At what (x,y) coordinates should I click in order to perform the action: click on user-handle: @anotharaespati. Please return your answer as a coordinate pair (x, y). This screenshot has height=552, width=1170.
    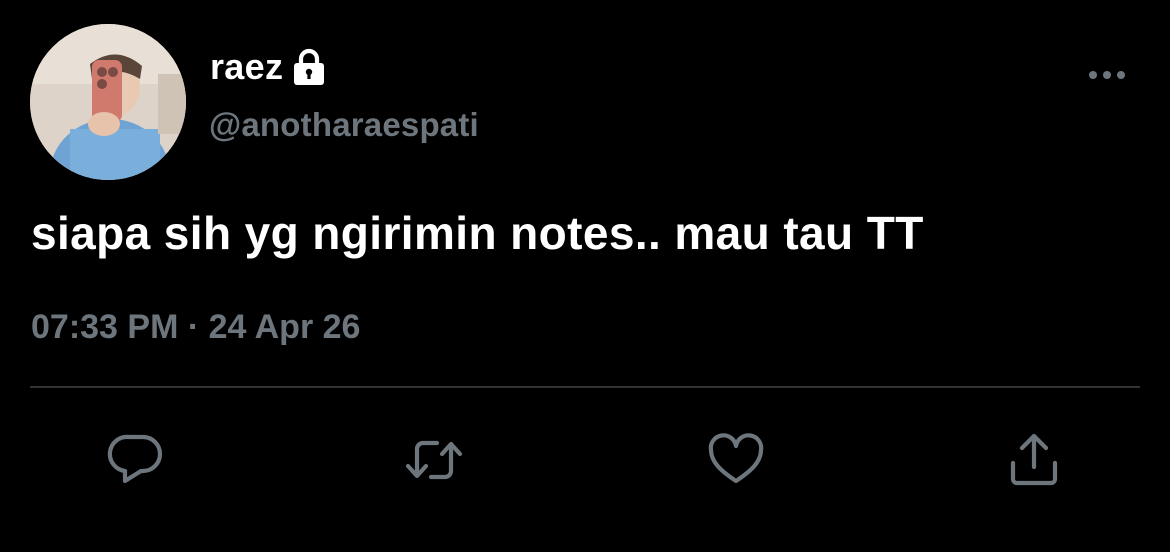
    Looking at the image, I should click on (344, 125).